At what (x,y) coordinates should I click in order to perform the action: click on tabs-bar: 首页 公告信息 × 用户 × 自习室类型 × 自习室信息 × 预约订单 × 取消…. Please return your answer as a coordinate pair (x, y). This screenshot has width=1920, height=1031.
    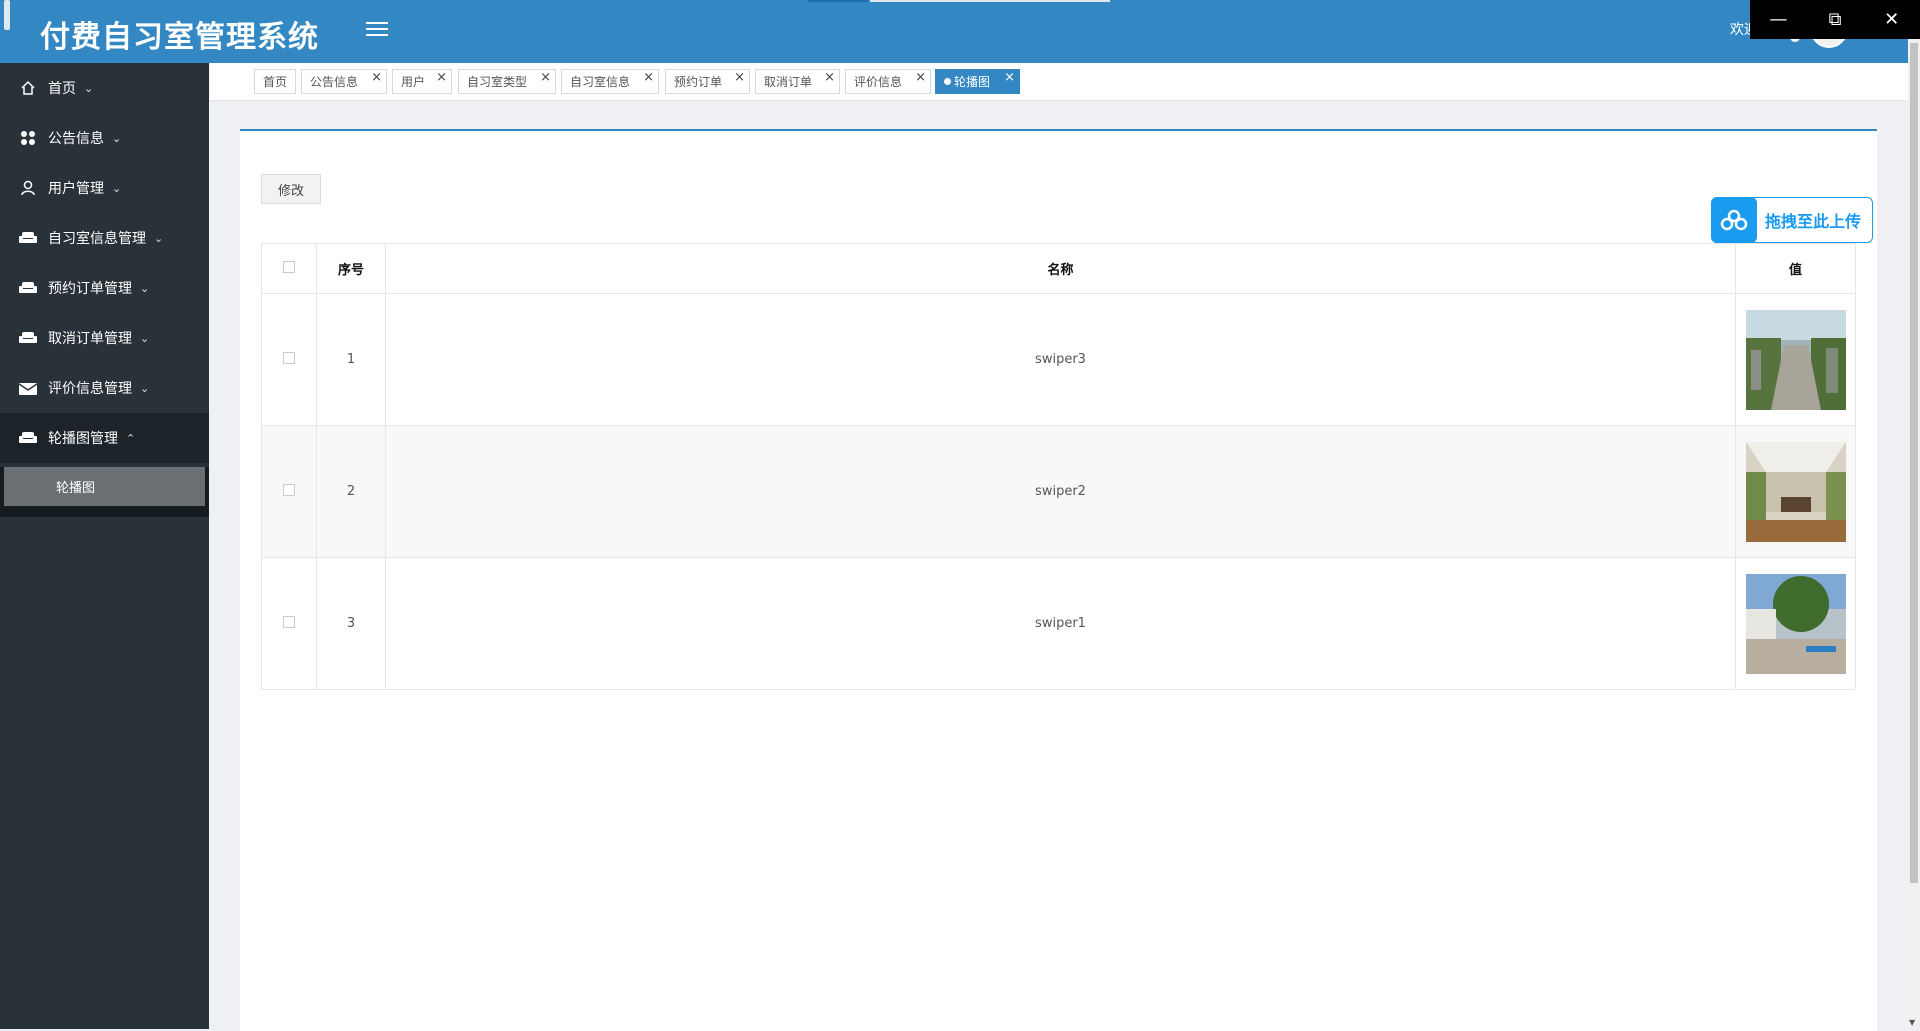
    Looking at the image, I should click on (1059, 82).